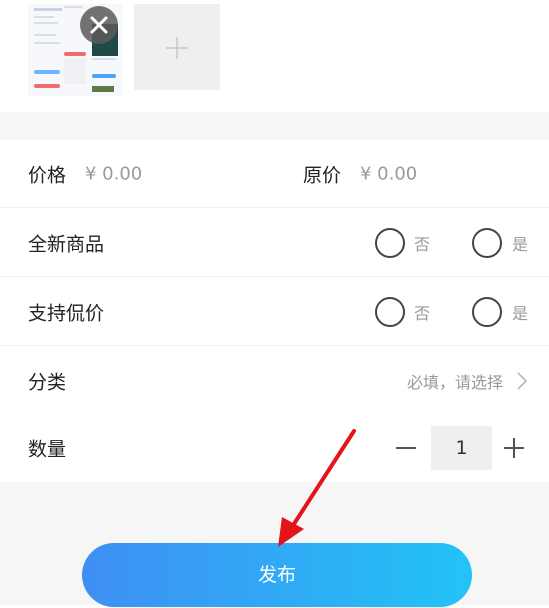 The height and width of the screenshot is (608, 549). I want to click on price-row: 价格 ¥ 0.00 原价 ¥ 0.00, so click(274, 174).